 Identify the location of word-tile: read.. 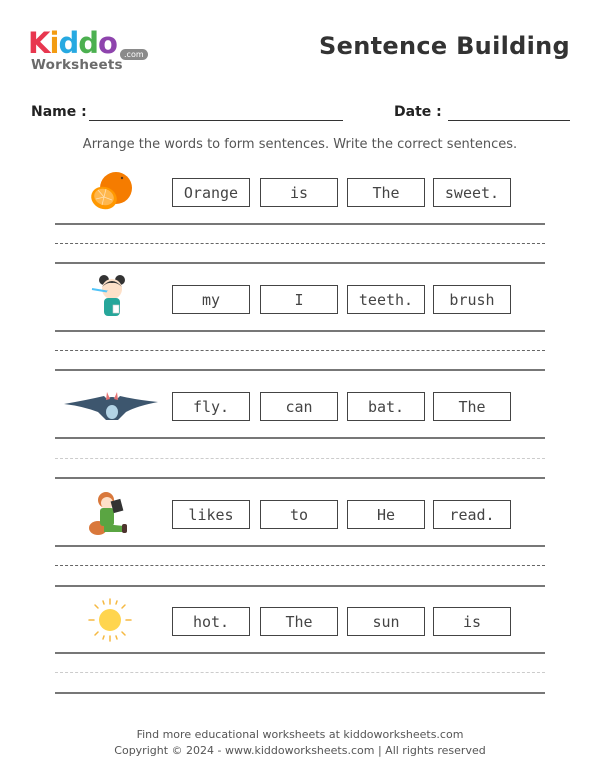
(472, 514).